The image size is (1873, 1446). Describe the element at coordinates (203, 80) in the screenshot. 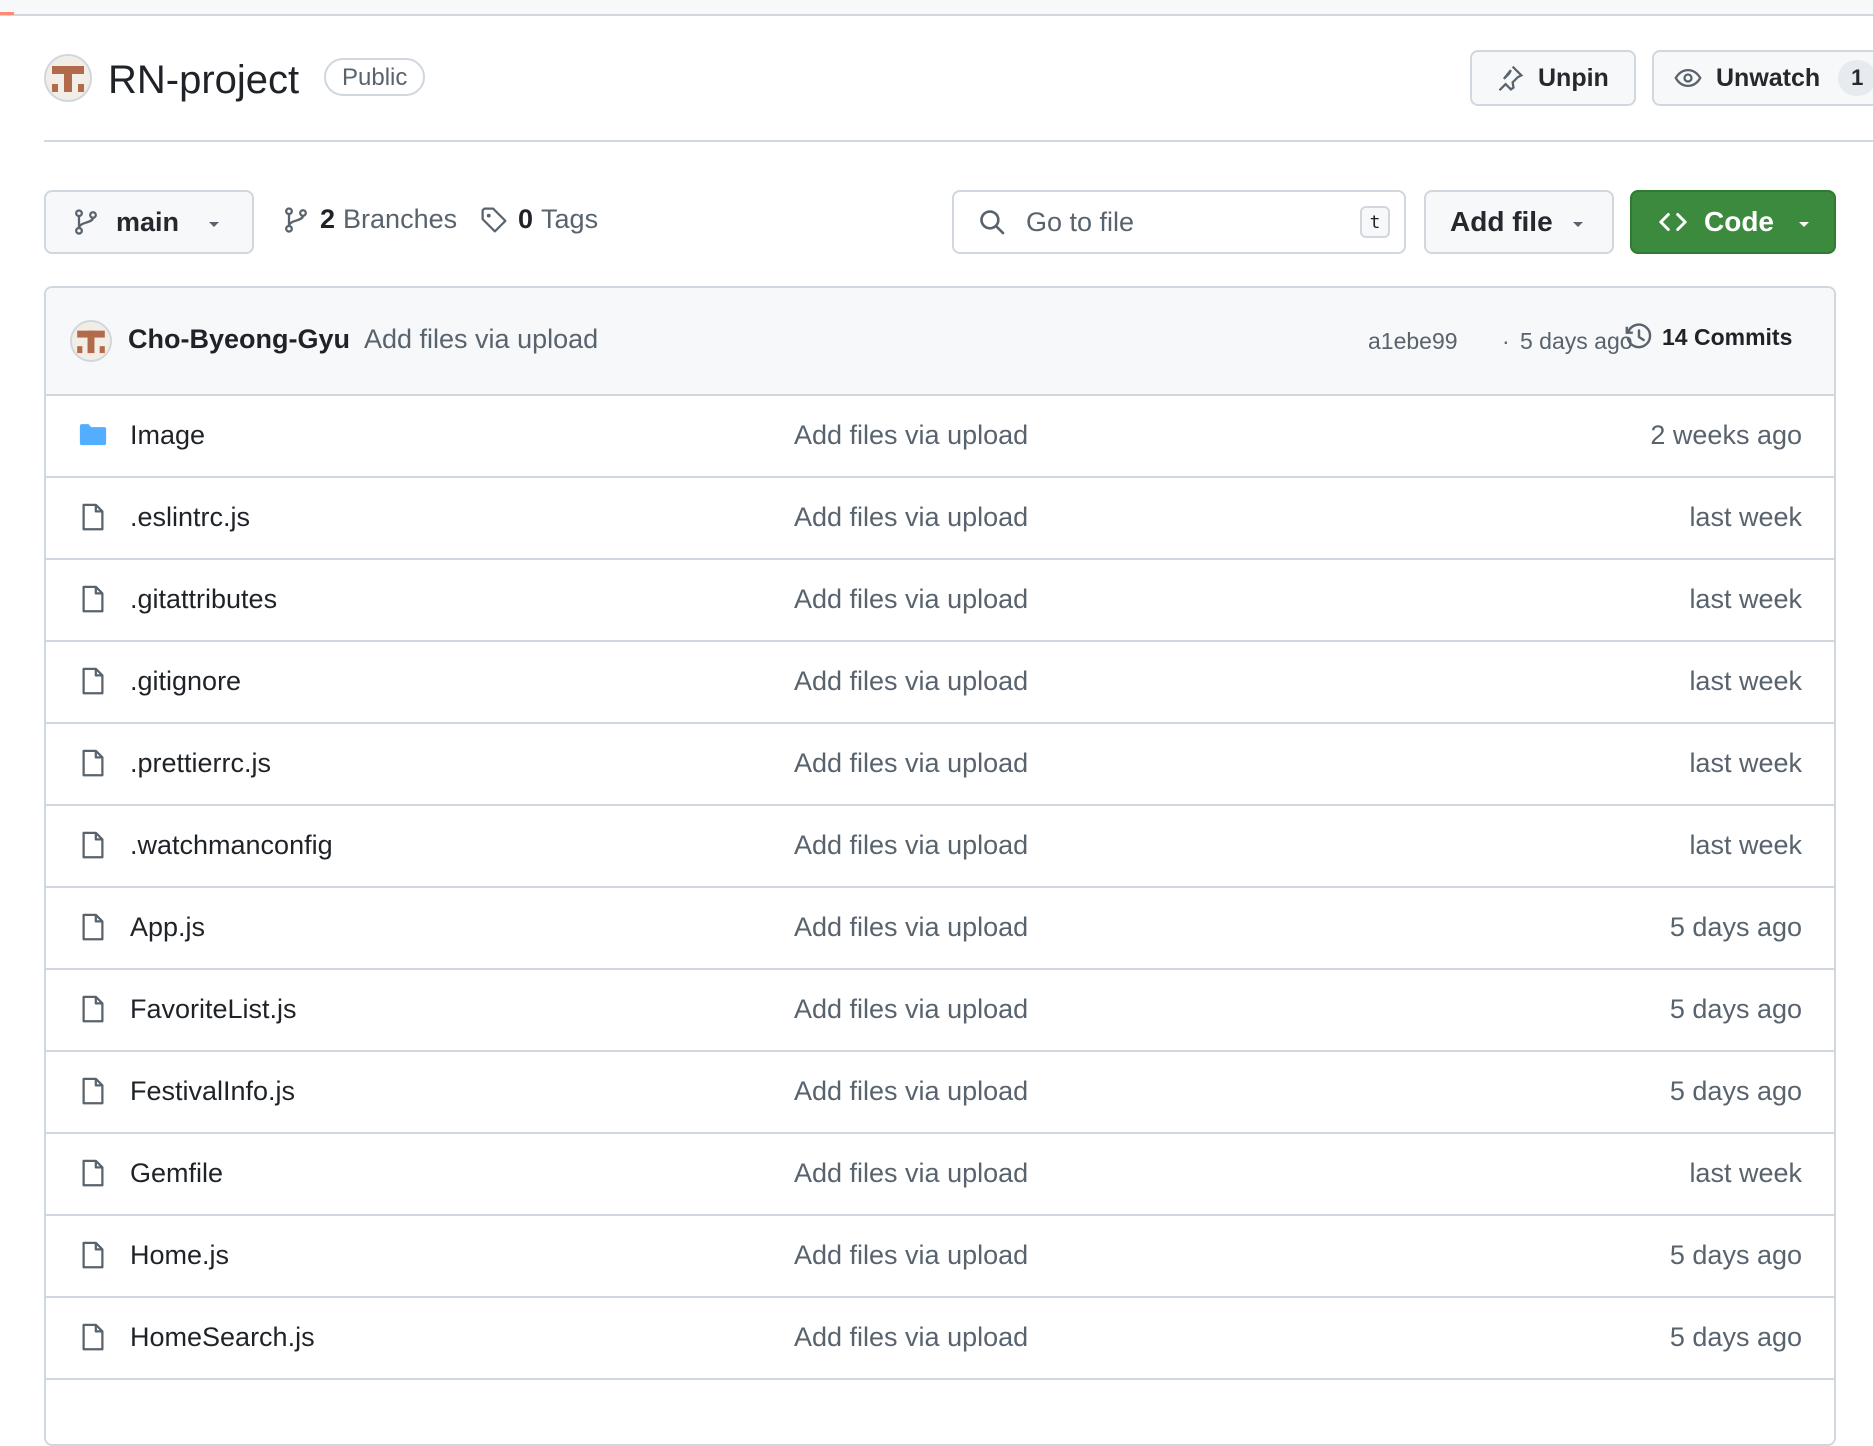

I see `repo-name: RN-project` at that location.